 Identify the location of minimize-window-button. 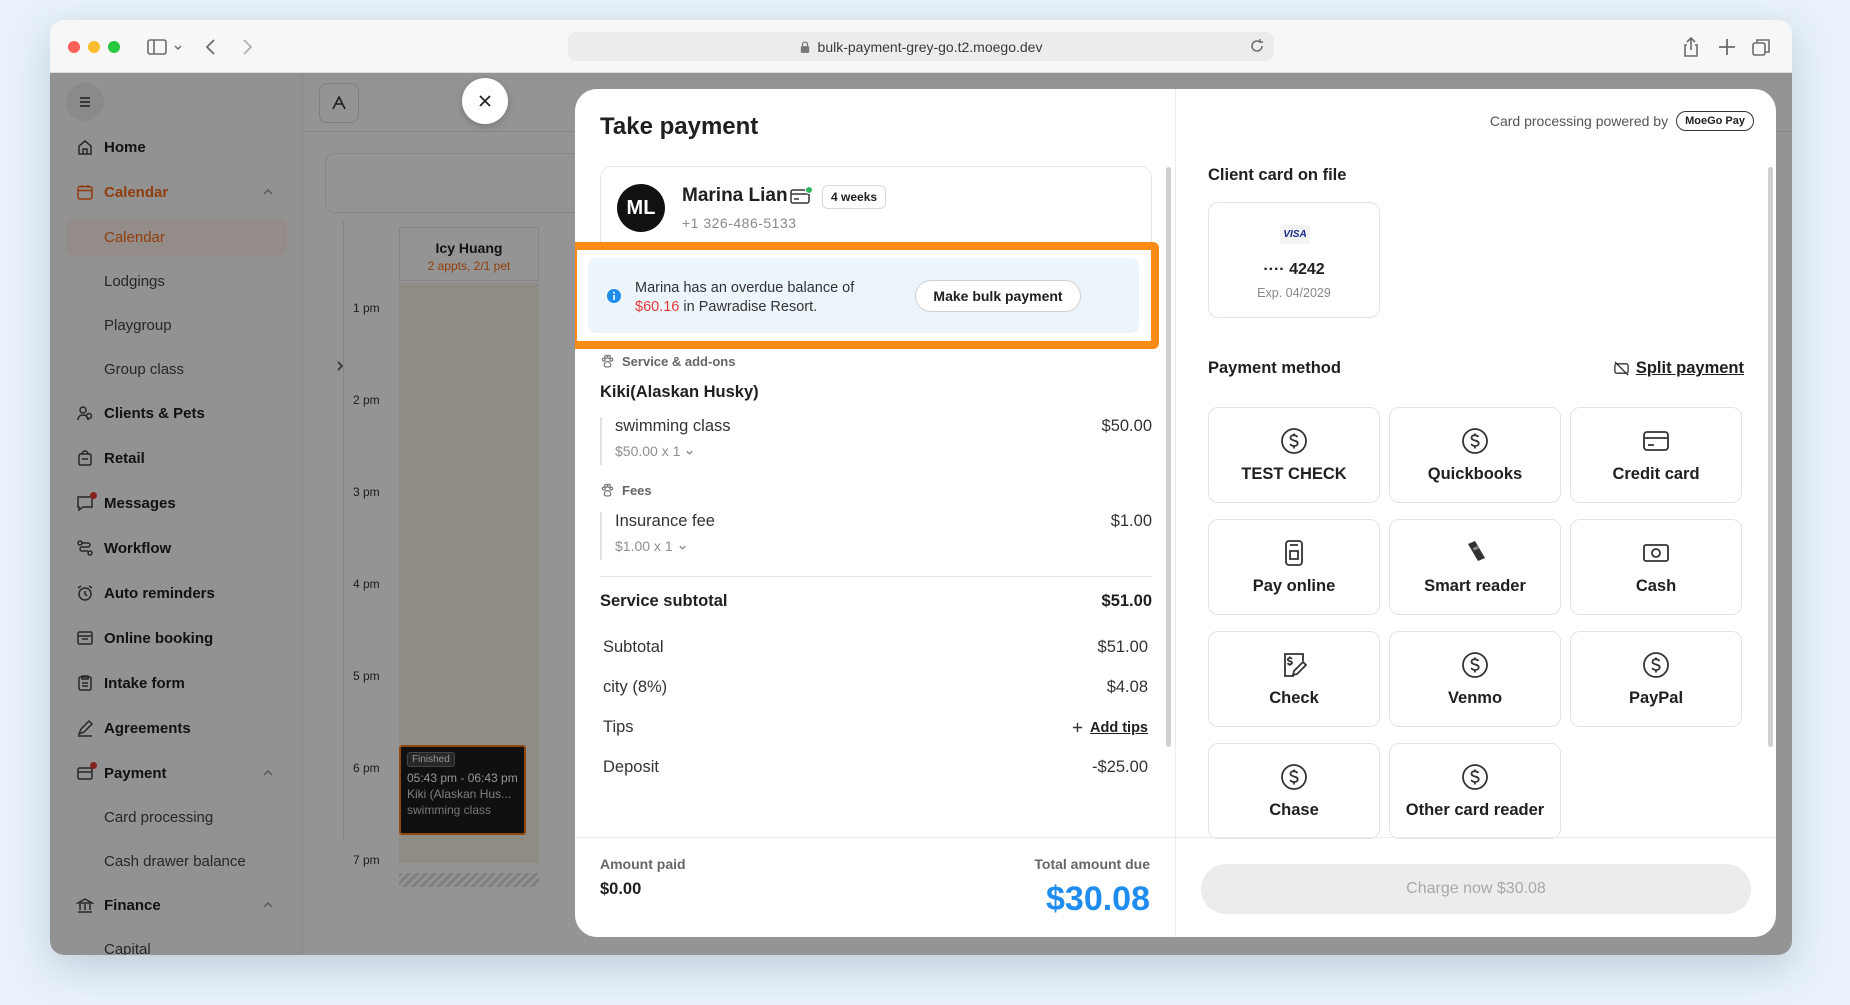
(94, 47).